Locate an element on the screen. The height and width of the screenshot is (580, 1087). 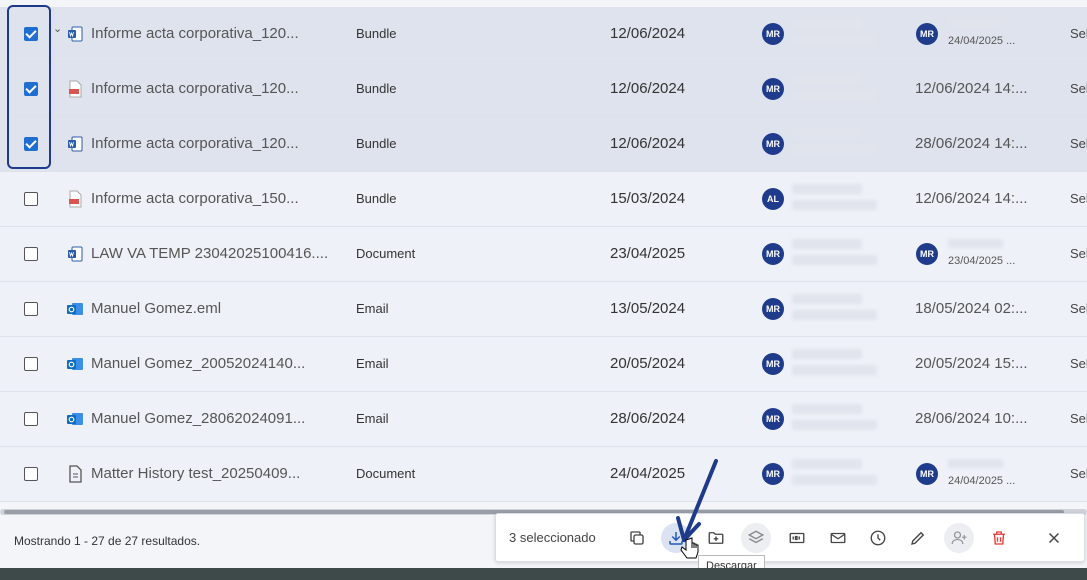
email-button is located at coordinates (838, 538).